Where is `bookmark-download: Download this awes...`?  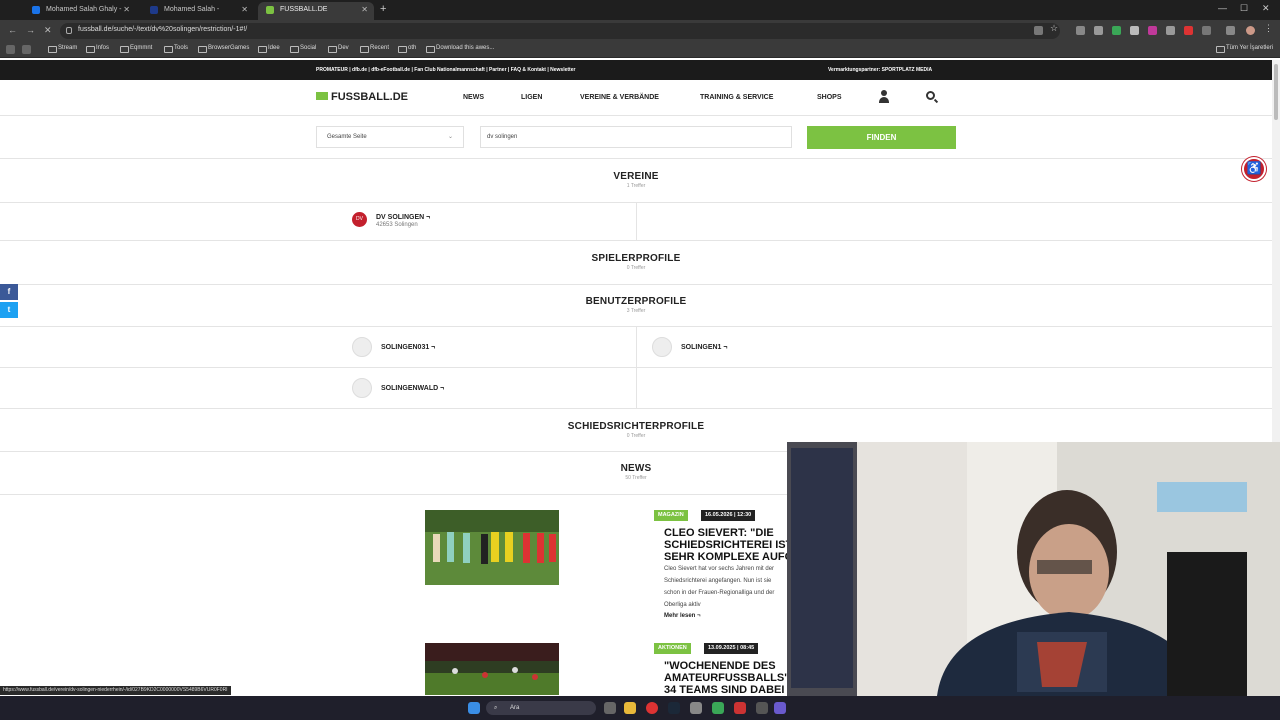
bookmark-download: Download this awes... is located at coordinates (460, 49).